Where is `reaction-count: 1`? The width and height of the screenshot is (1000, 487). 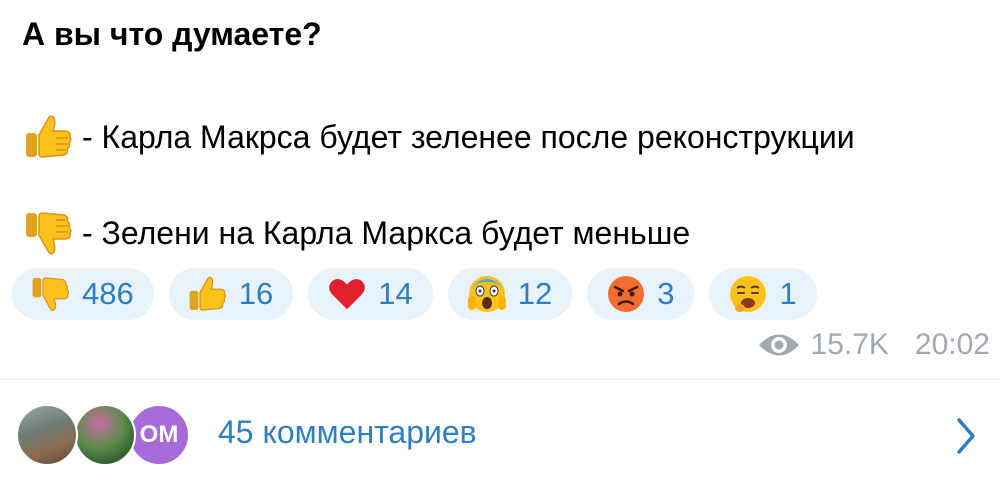 reaction-count: 1 is located at coordinates (788, 293).